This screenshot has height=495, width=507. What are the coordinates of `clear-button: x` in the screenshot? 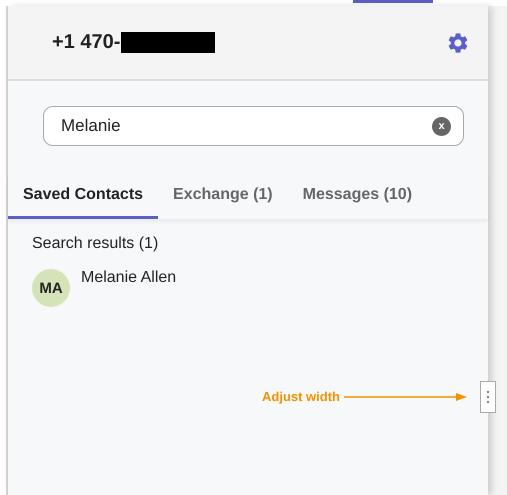 It's located at (441, 126).